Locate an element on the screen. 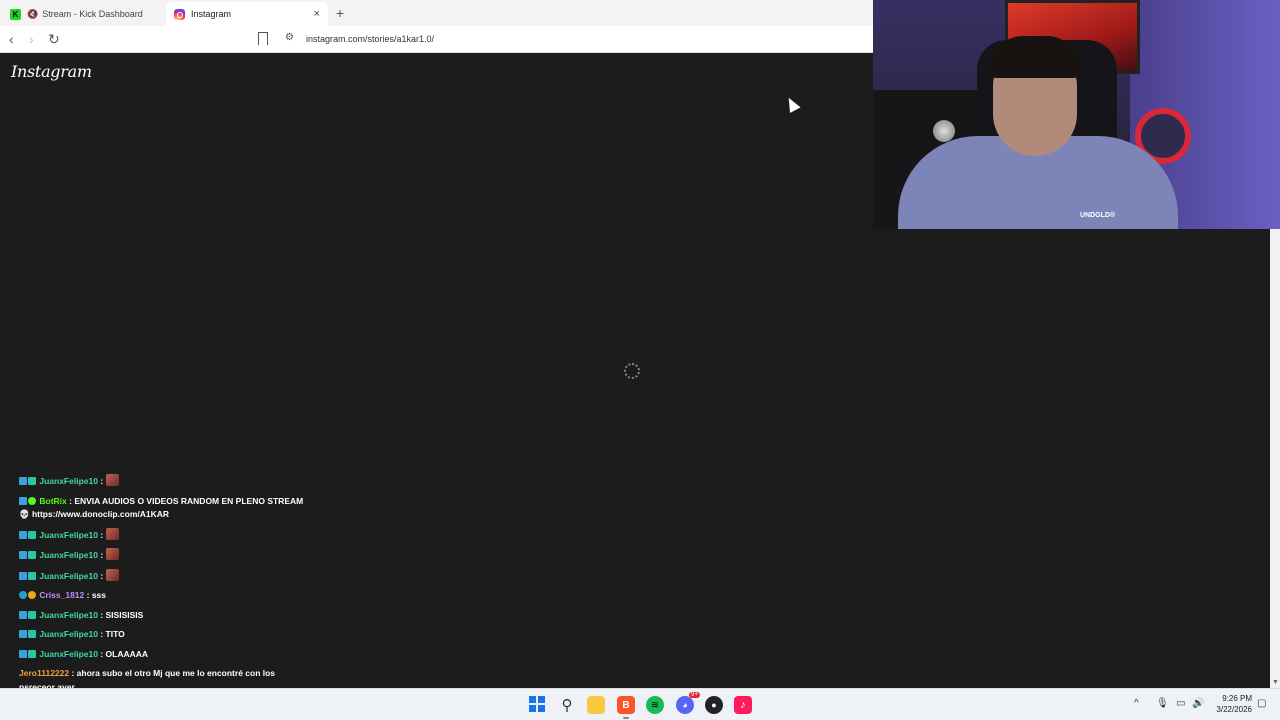 The width and height of the screenshot is (1280, 720). url-field: instagram.com/stories/a1kar1.0/ is located at coordinates (370, 39).